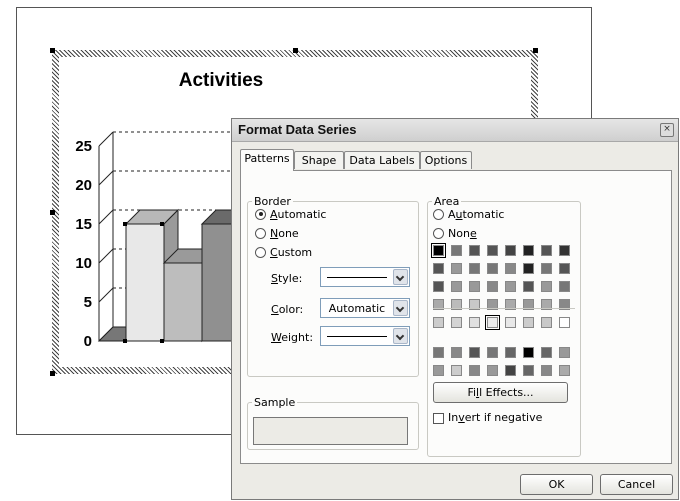  I want to click on cancel-button: Cancel, so click(636, 484).